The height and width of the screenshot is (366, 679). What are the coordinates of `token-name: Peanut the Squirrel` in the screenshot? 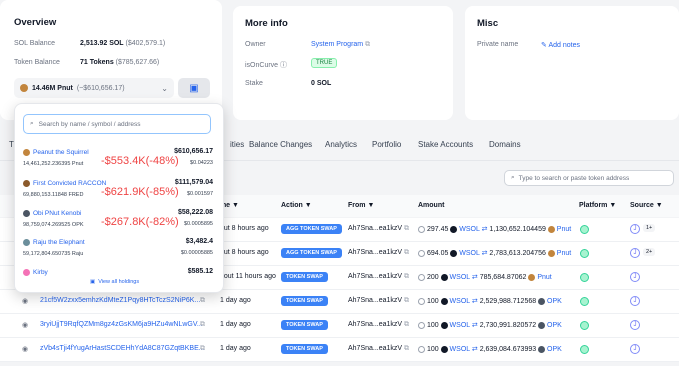 It's located at (61, 152).